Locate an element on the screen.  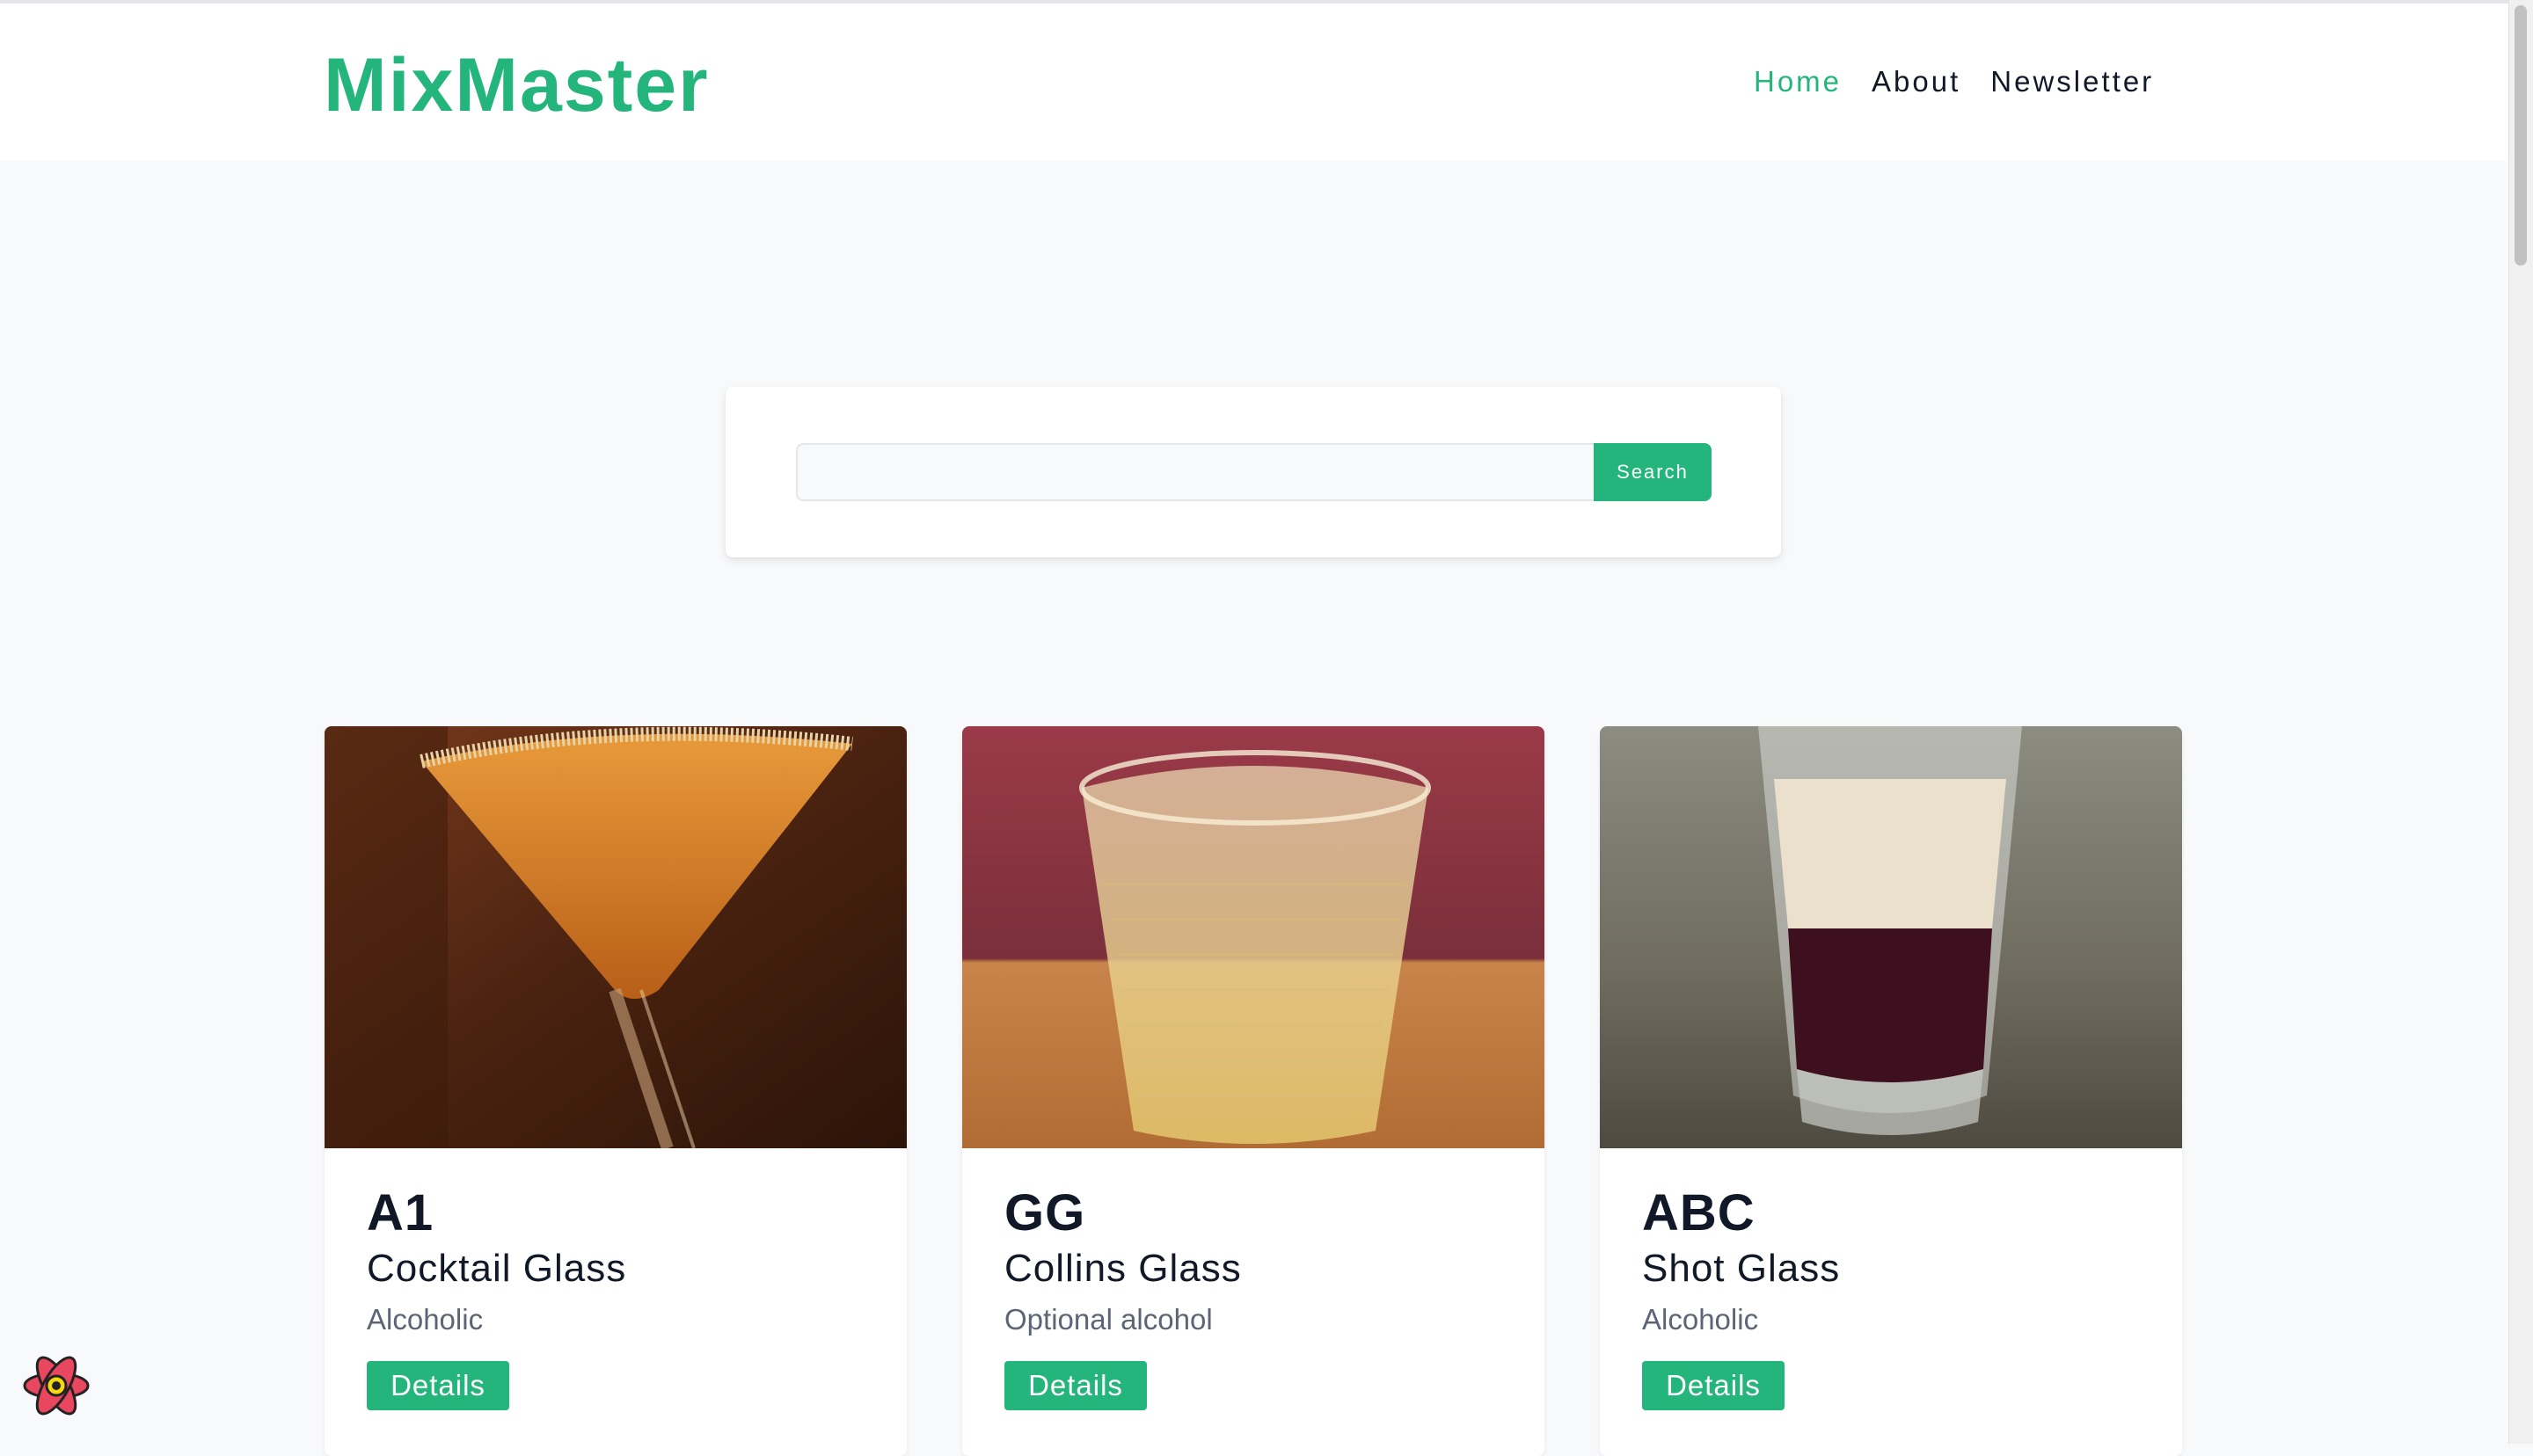
navbar: MixMaster Home About Newsletter is located at coordinates (1254, 82).